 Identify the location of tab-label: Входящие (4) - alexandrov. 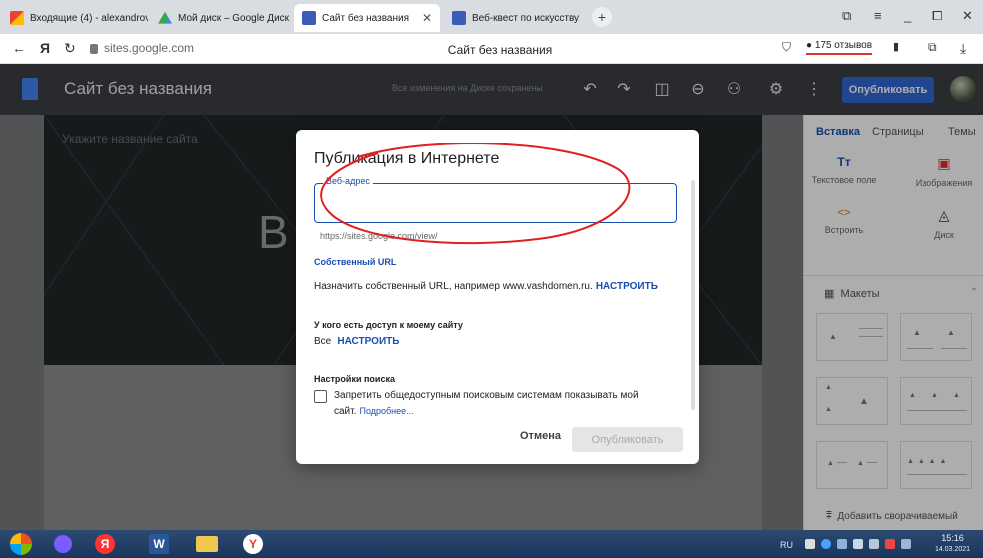
(89, 18).